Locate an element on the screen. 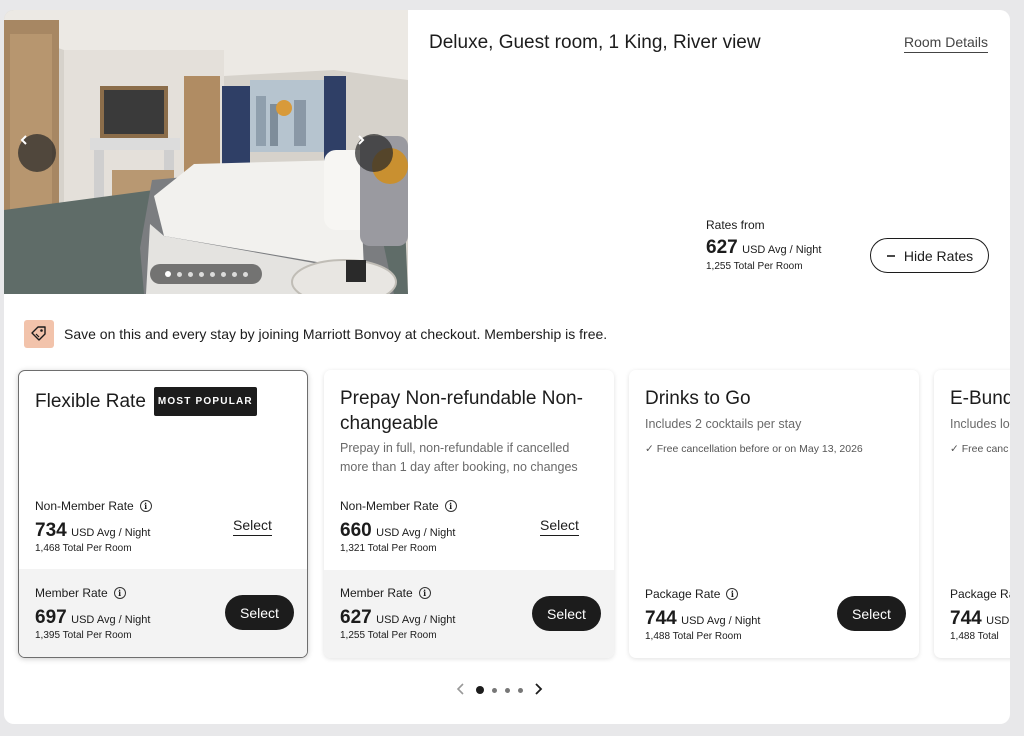 Image resolution: width=1024 pixels, height=736 pixels. member-price: 697 USD Avg / Night is located at coordinates (92, 618).